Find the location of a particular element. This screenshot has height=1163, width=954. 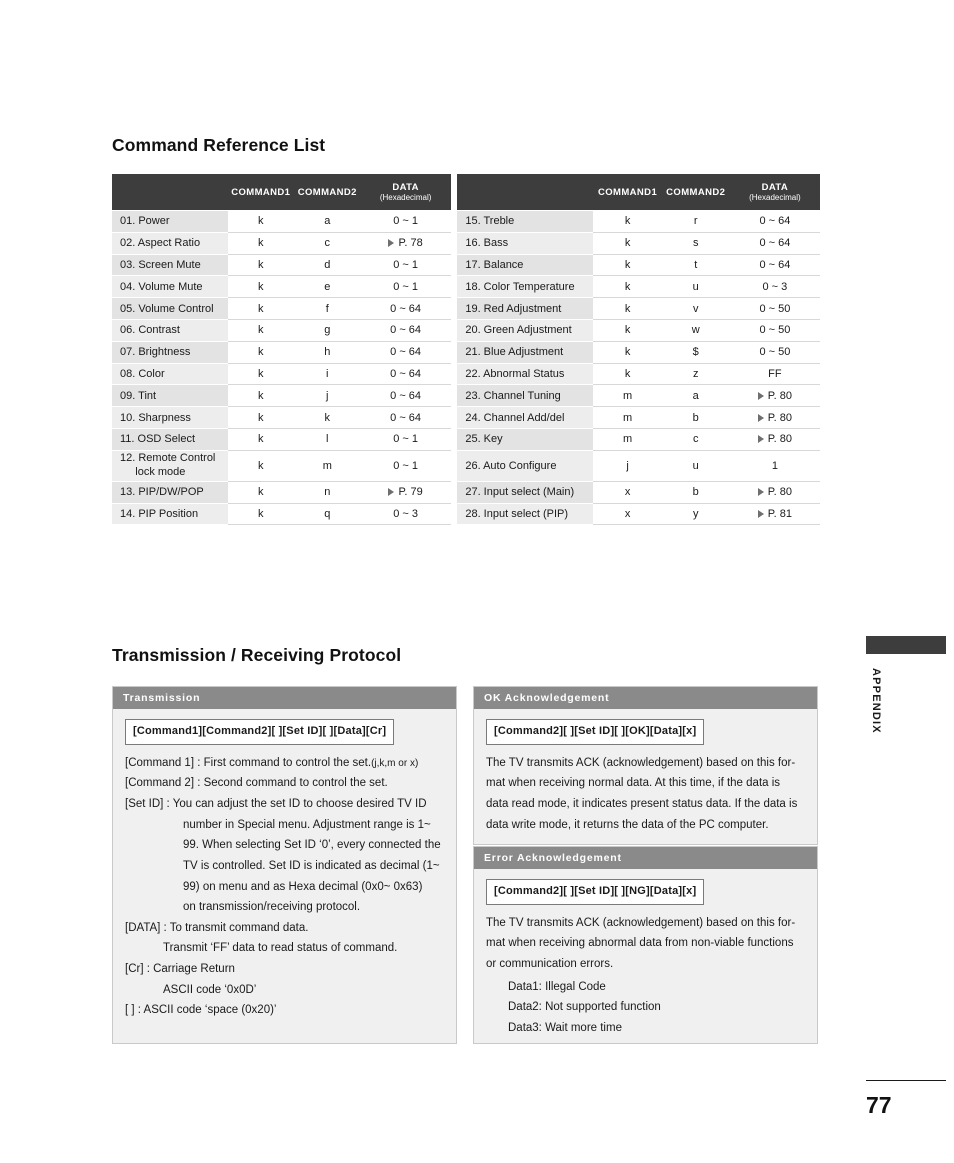

cell-command2-left-13: q is located at coordinates (327, 514).